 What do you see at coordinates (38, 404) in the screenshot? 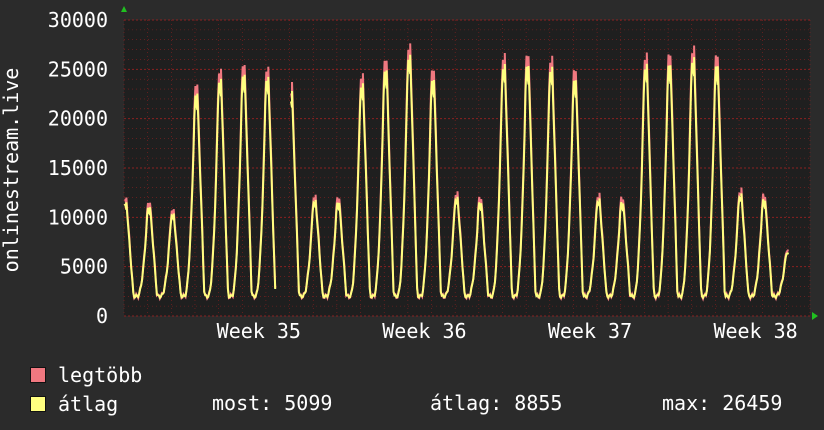
I see `legend-swatch-atlag` at bounding box center [38, 404].